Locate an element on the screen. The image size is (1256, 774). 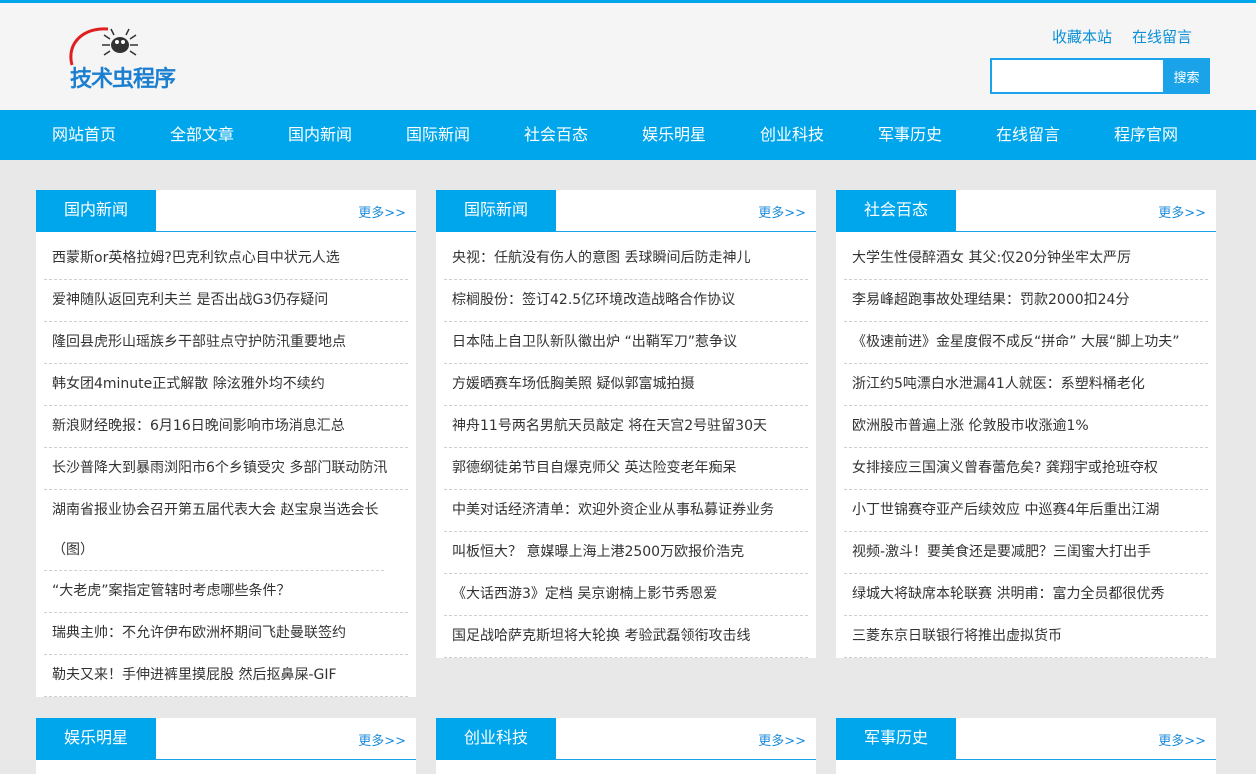
list-item: 女排接应三国演义曾春蕾危矣? 龚翔宇或抢班夺权 is located at coordinates (1026, 469).